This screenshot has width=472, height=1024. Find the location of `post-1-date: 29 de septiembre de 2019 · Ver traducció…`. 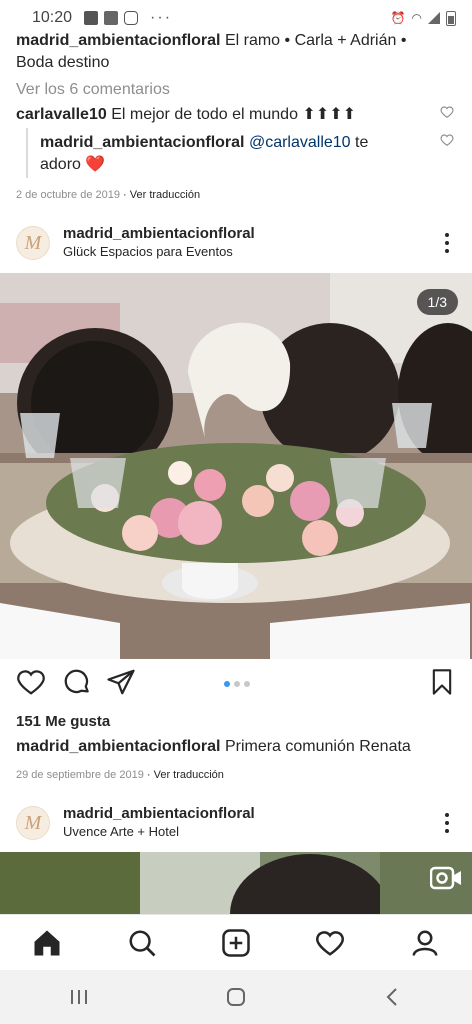

post-1-date: 29 de septiembre de 2019 · Ver traducció… is located at coordinates (231, 775).